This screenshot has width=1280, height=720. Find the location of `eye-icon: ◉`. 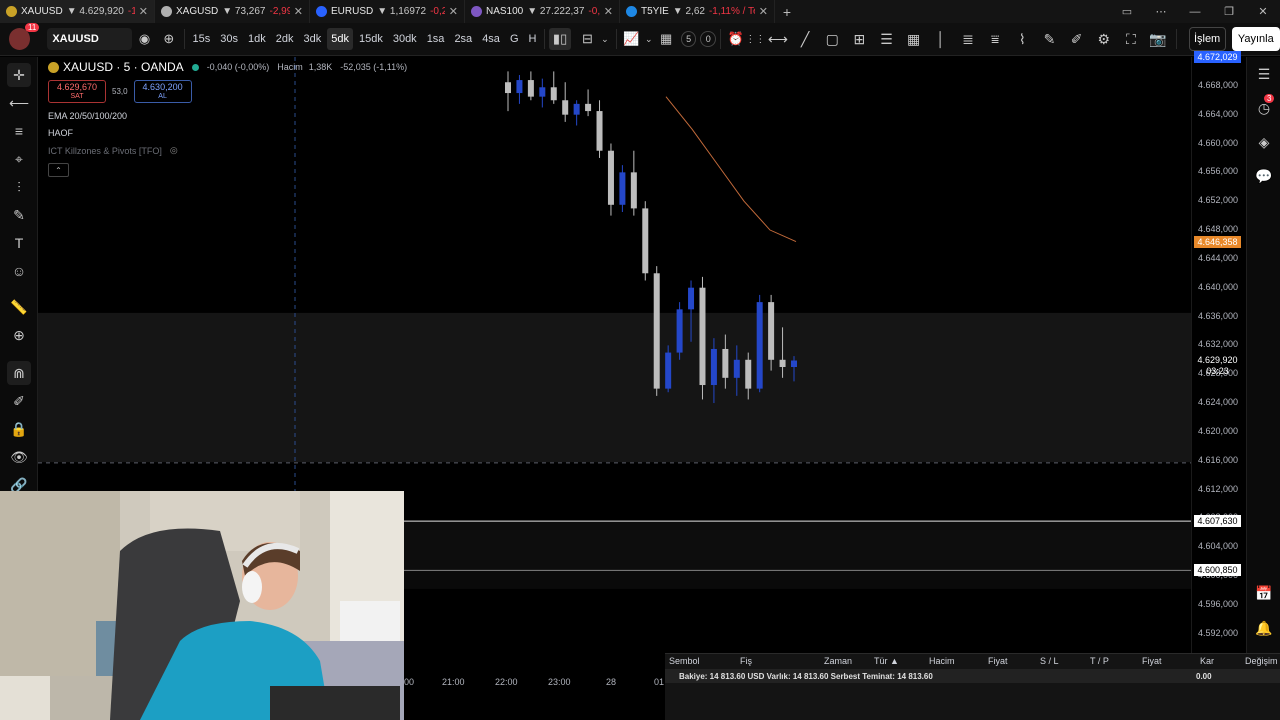

eye-icon: ◉ is located at coordinates (144, 39).